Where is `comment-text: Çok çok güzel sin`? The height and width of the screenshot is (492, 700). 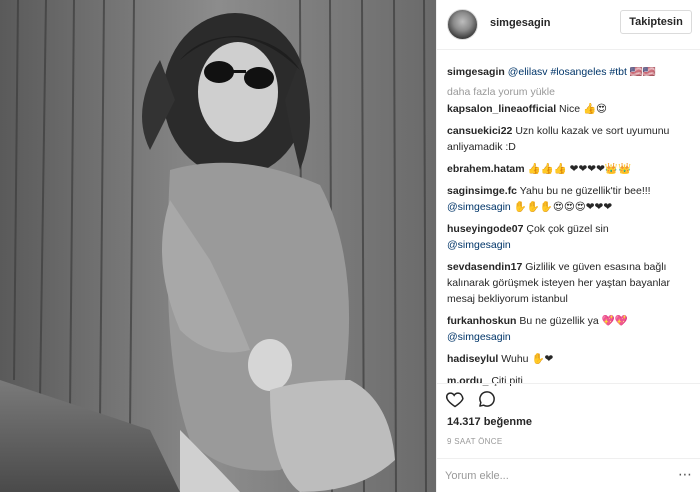 comment-text: Çok çok güzel sin is located at coordinates (567, 229).